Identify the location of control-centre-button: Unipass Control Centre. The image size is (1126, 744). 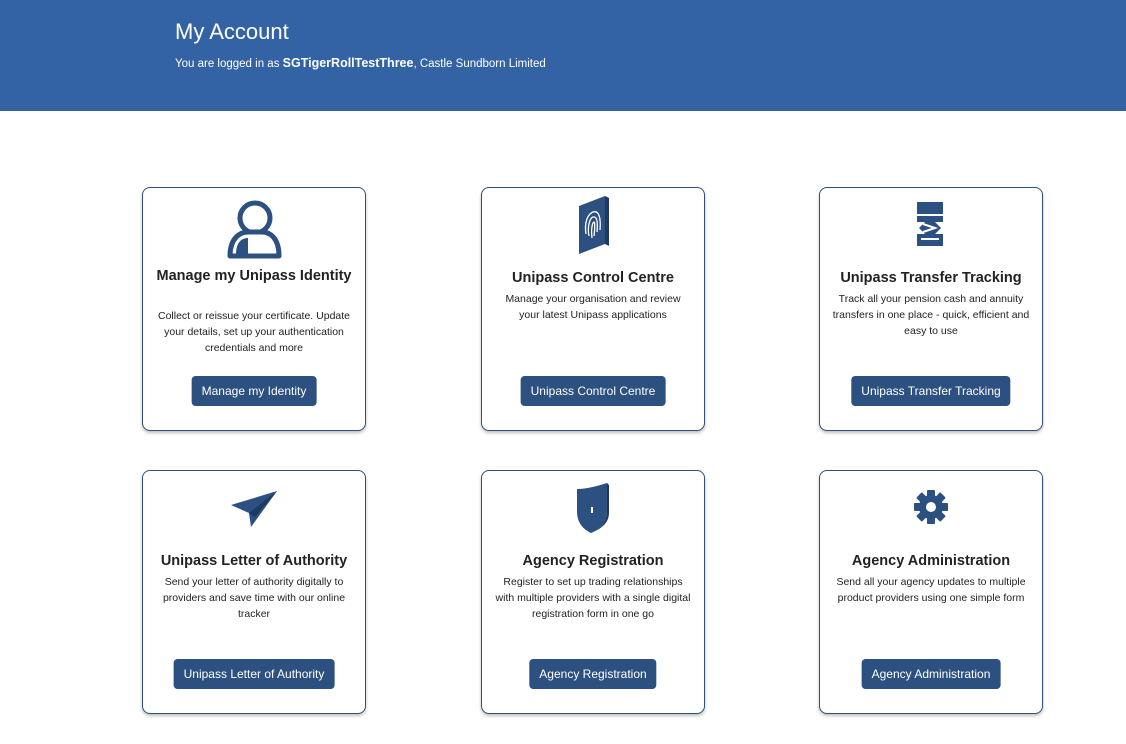
(593, 391).